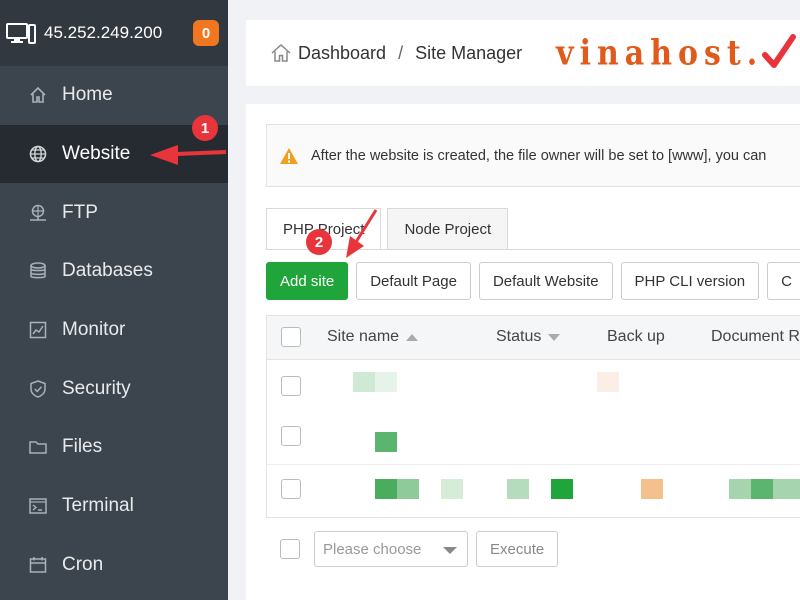 This screenshot has height=600, width=800. I want to click on step-1-badge: 1, so click(205, 128).